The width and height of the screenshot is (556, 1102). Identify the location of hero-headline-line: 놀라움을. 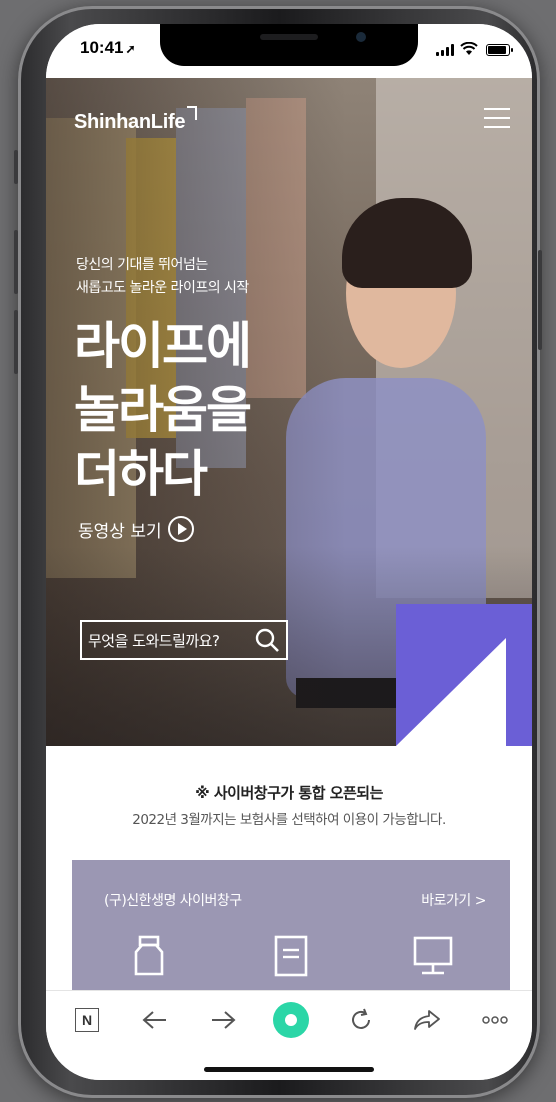
(163, 410).